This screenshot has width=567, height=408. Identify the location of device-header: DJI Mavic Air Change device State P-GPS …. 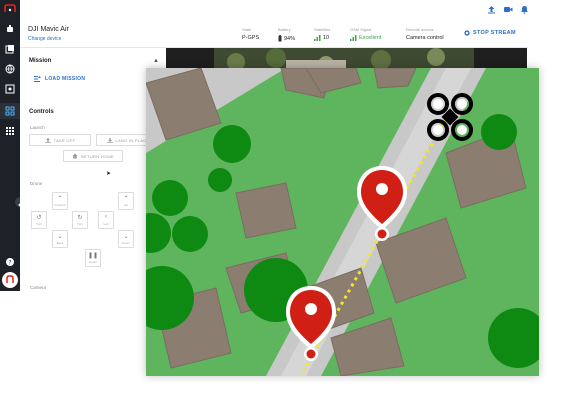
(274, 34).